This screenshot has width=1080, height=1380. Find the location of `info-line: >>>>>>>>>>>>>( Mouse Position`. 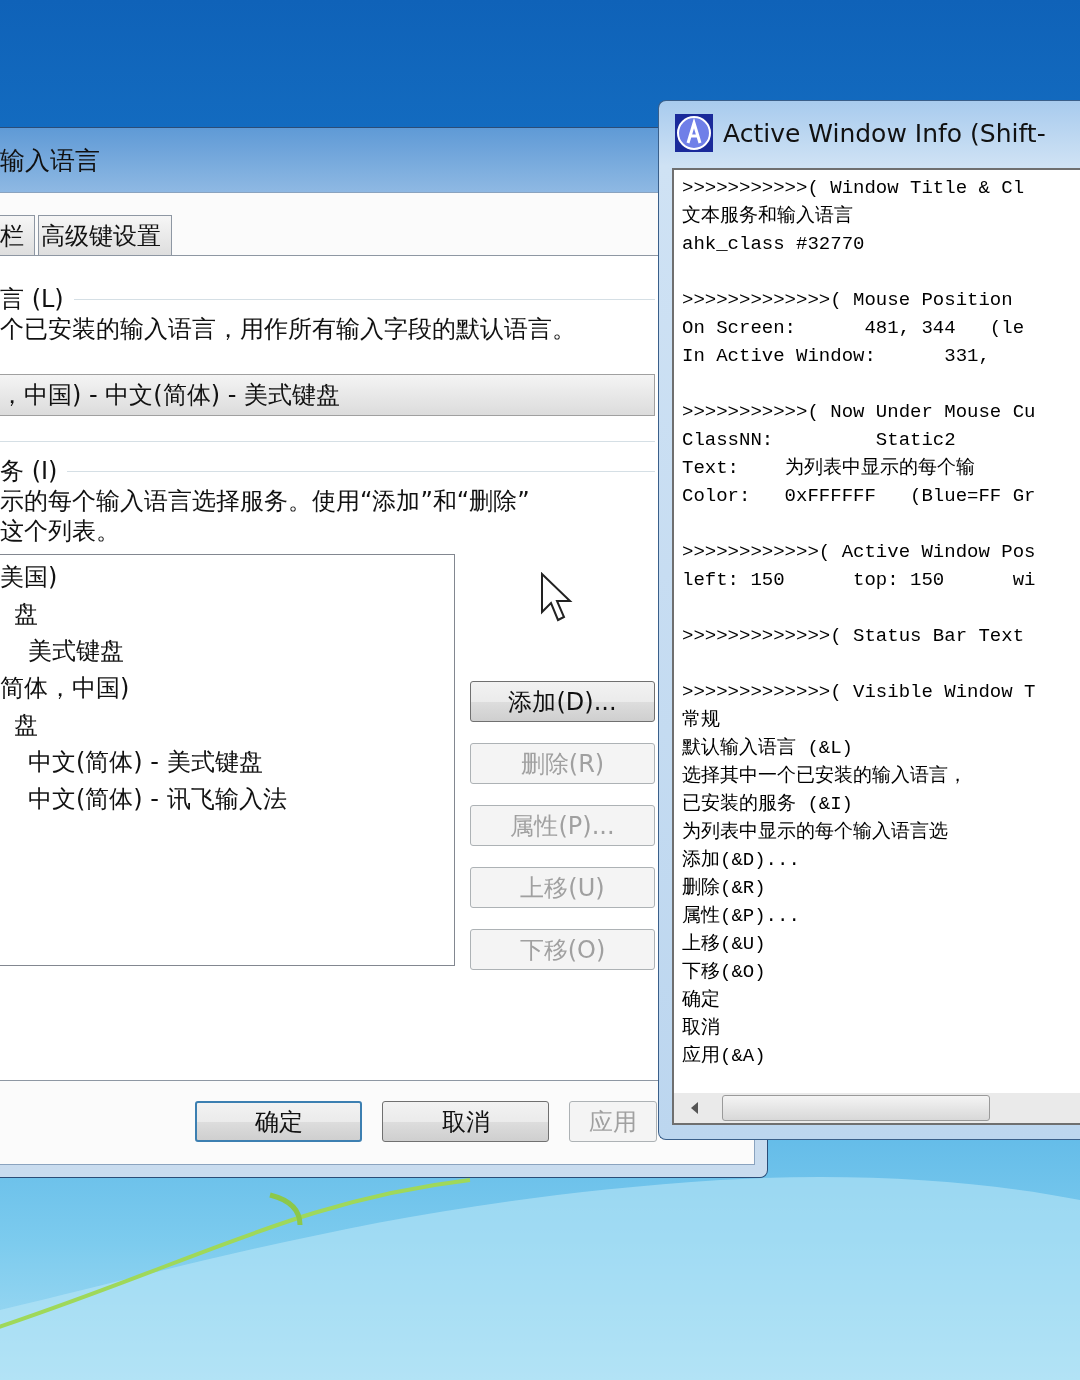

info-line: >>>>>>>>>>>>>( Mouse Position is located at coordinates (848, 300).